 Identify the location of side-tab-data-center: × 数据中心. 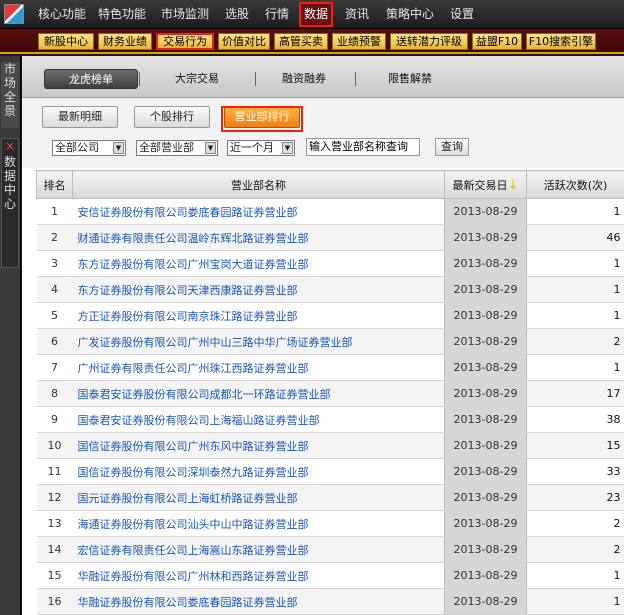
(10, 203).